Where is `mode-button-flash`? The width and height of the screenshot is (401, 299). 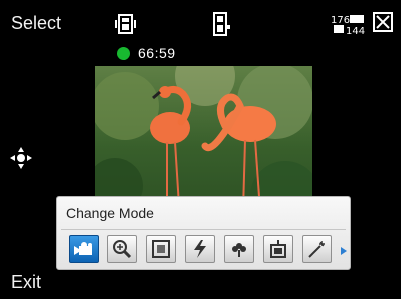
mode-button-flash is located at coordinates (200, 249).